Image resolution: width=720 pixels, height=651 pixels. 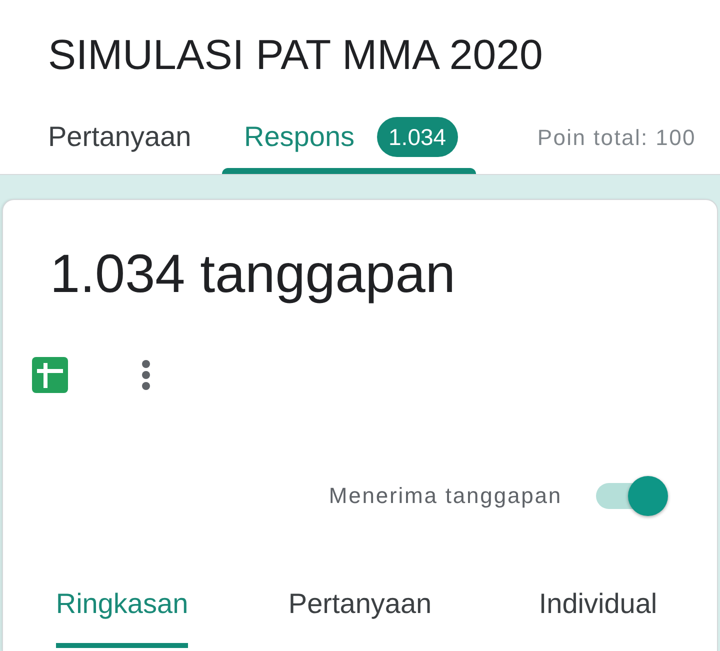 I want to click on response-count: 1.034 tanggapan, so click(x=253, y=274).